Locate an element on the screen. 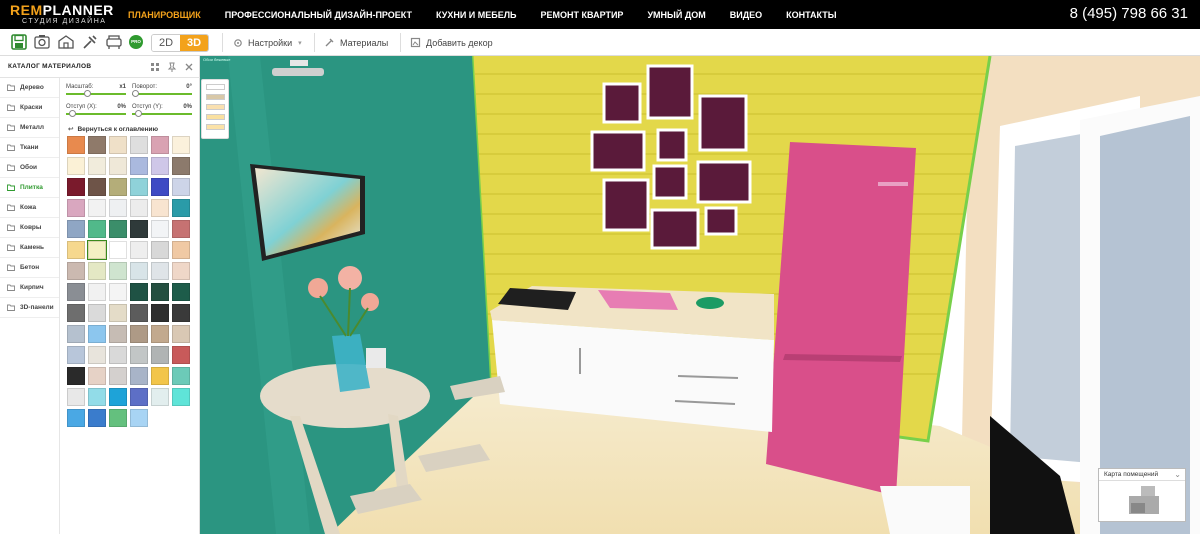 This screenshot has width=1200, height=534. nav-kitchens: КУХНИ И МЕБЕЛЬ is located at coordinates (476, 15).